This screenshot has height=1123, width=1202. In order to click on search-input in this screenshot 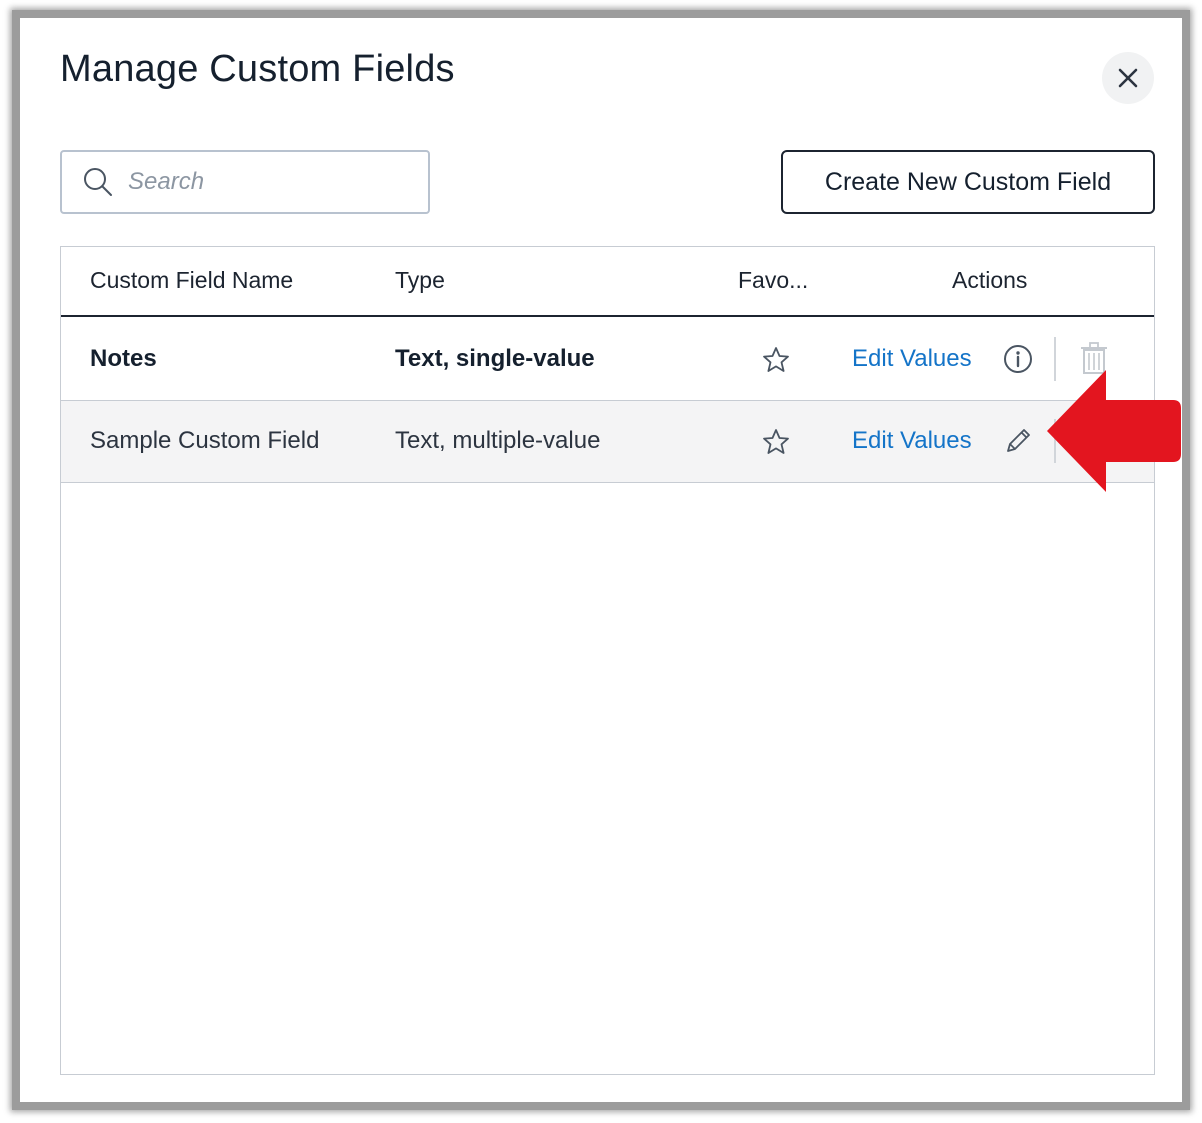, I will do `click(253, 182)`.